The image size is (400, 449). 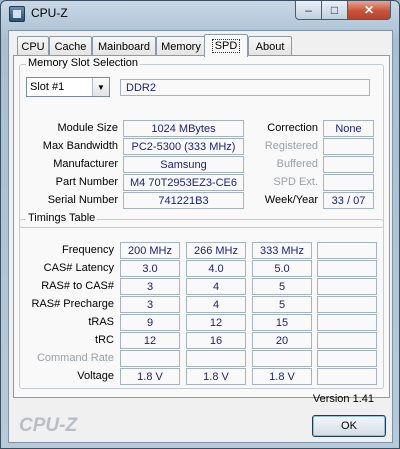 I want to click on title-bar: CPU-Z – □ ✕, so click(x=200, y=14).